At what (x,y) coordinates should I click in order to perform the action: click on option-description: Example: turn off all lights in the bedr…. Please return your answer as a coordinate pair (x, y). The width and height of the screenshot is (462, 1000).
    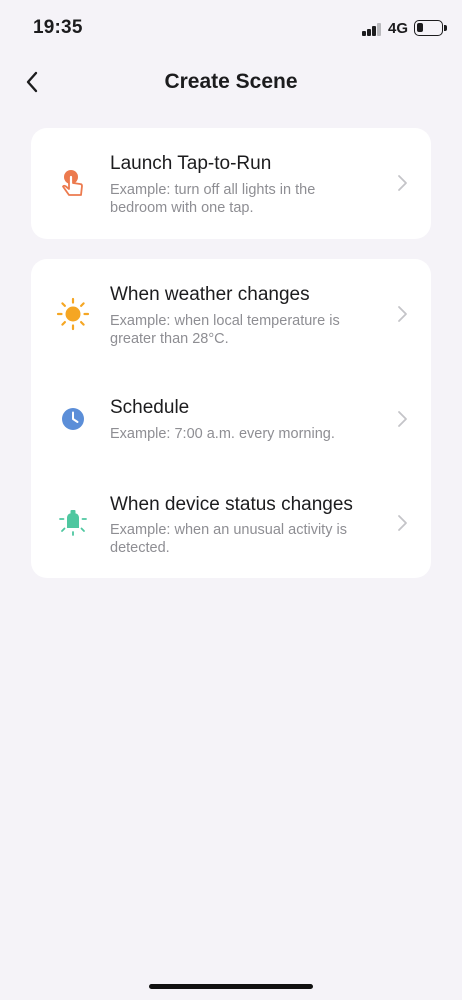
    Looking at the image, I should click on (213, 199).